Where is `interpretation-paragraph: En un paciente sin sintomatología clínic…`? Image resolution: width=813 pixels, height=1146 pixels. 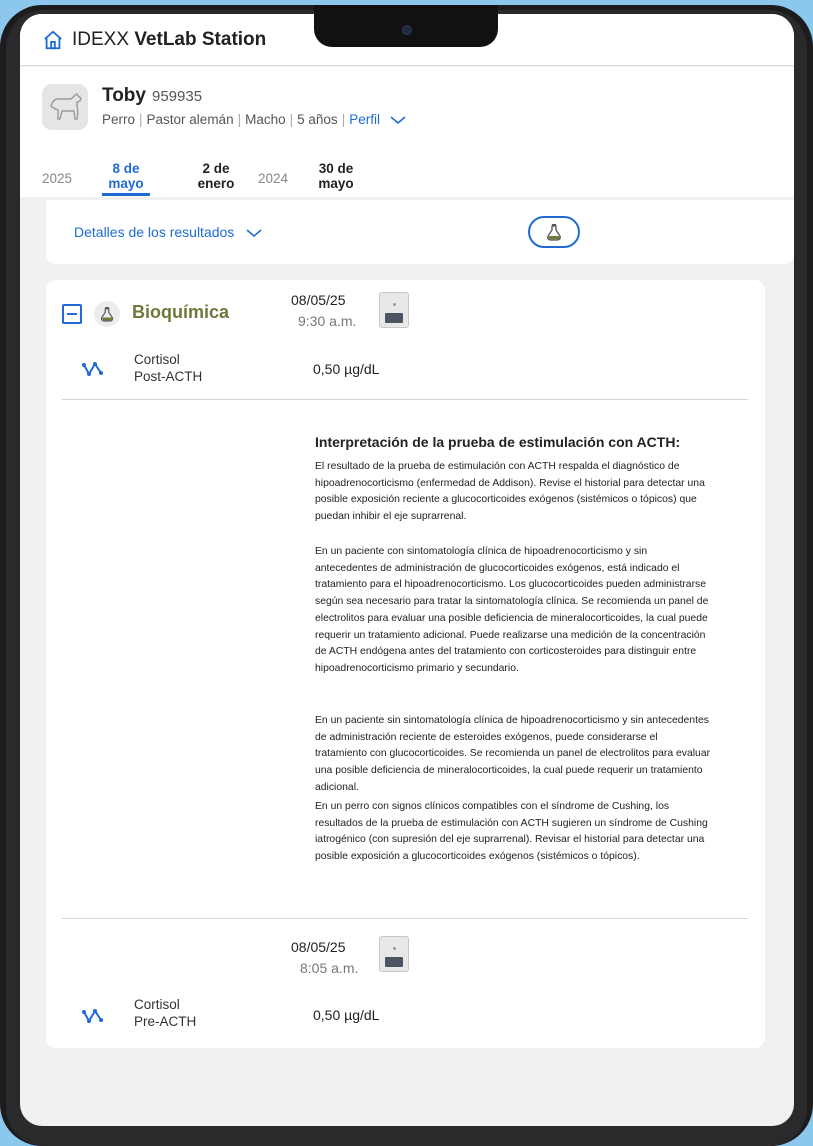
interpretation-paragraph: En un paciente sin sintomatología clínic… is located at coordinates (513, 754).